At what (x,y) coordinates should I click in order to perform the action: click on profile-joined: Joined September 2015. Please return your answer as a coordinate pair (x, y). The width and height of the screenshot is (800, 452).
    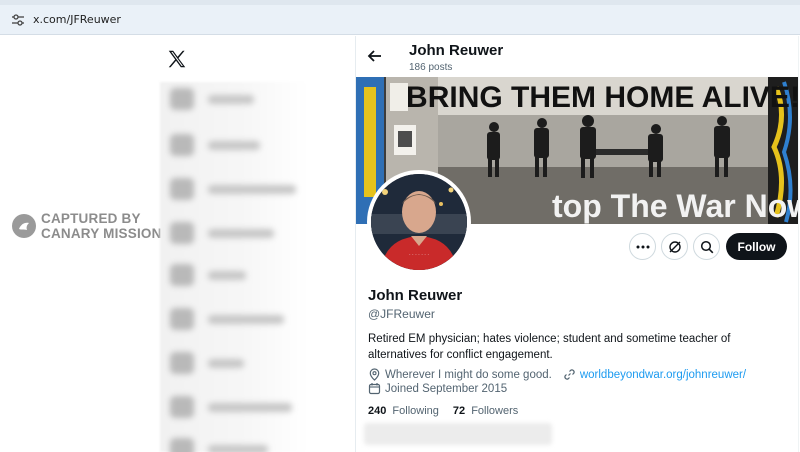
    Looking at the image, I should click on (446, 388).